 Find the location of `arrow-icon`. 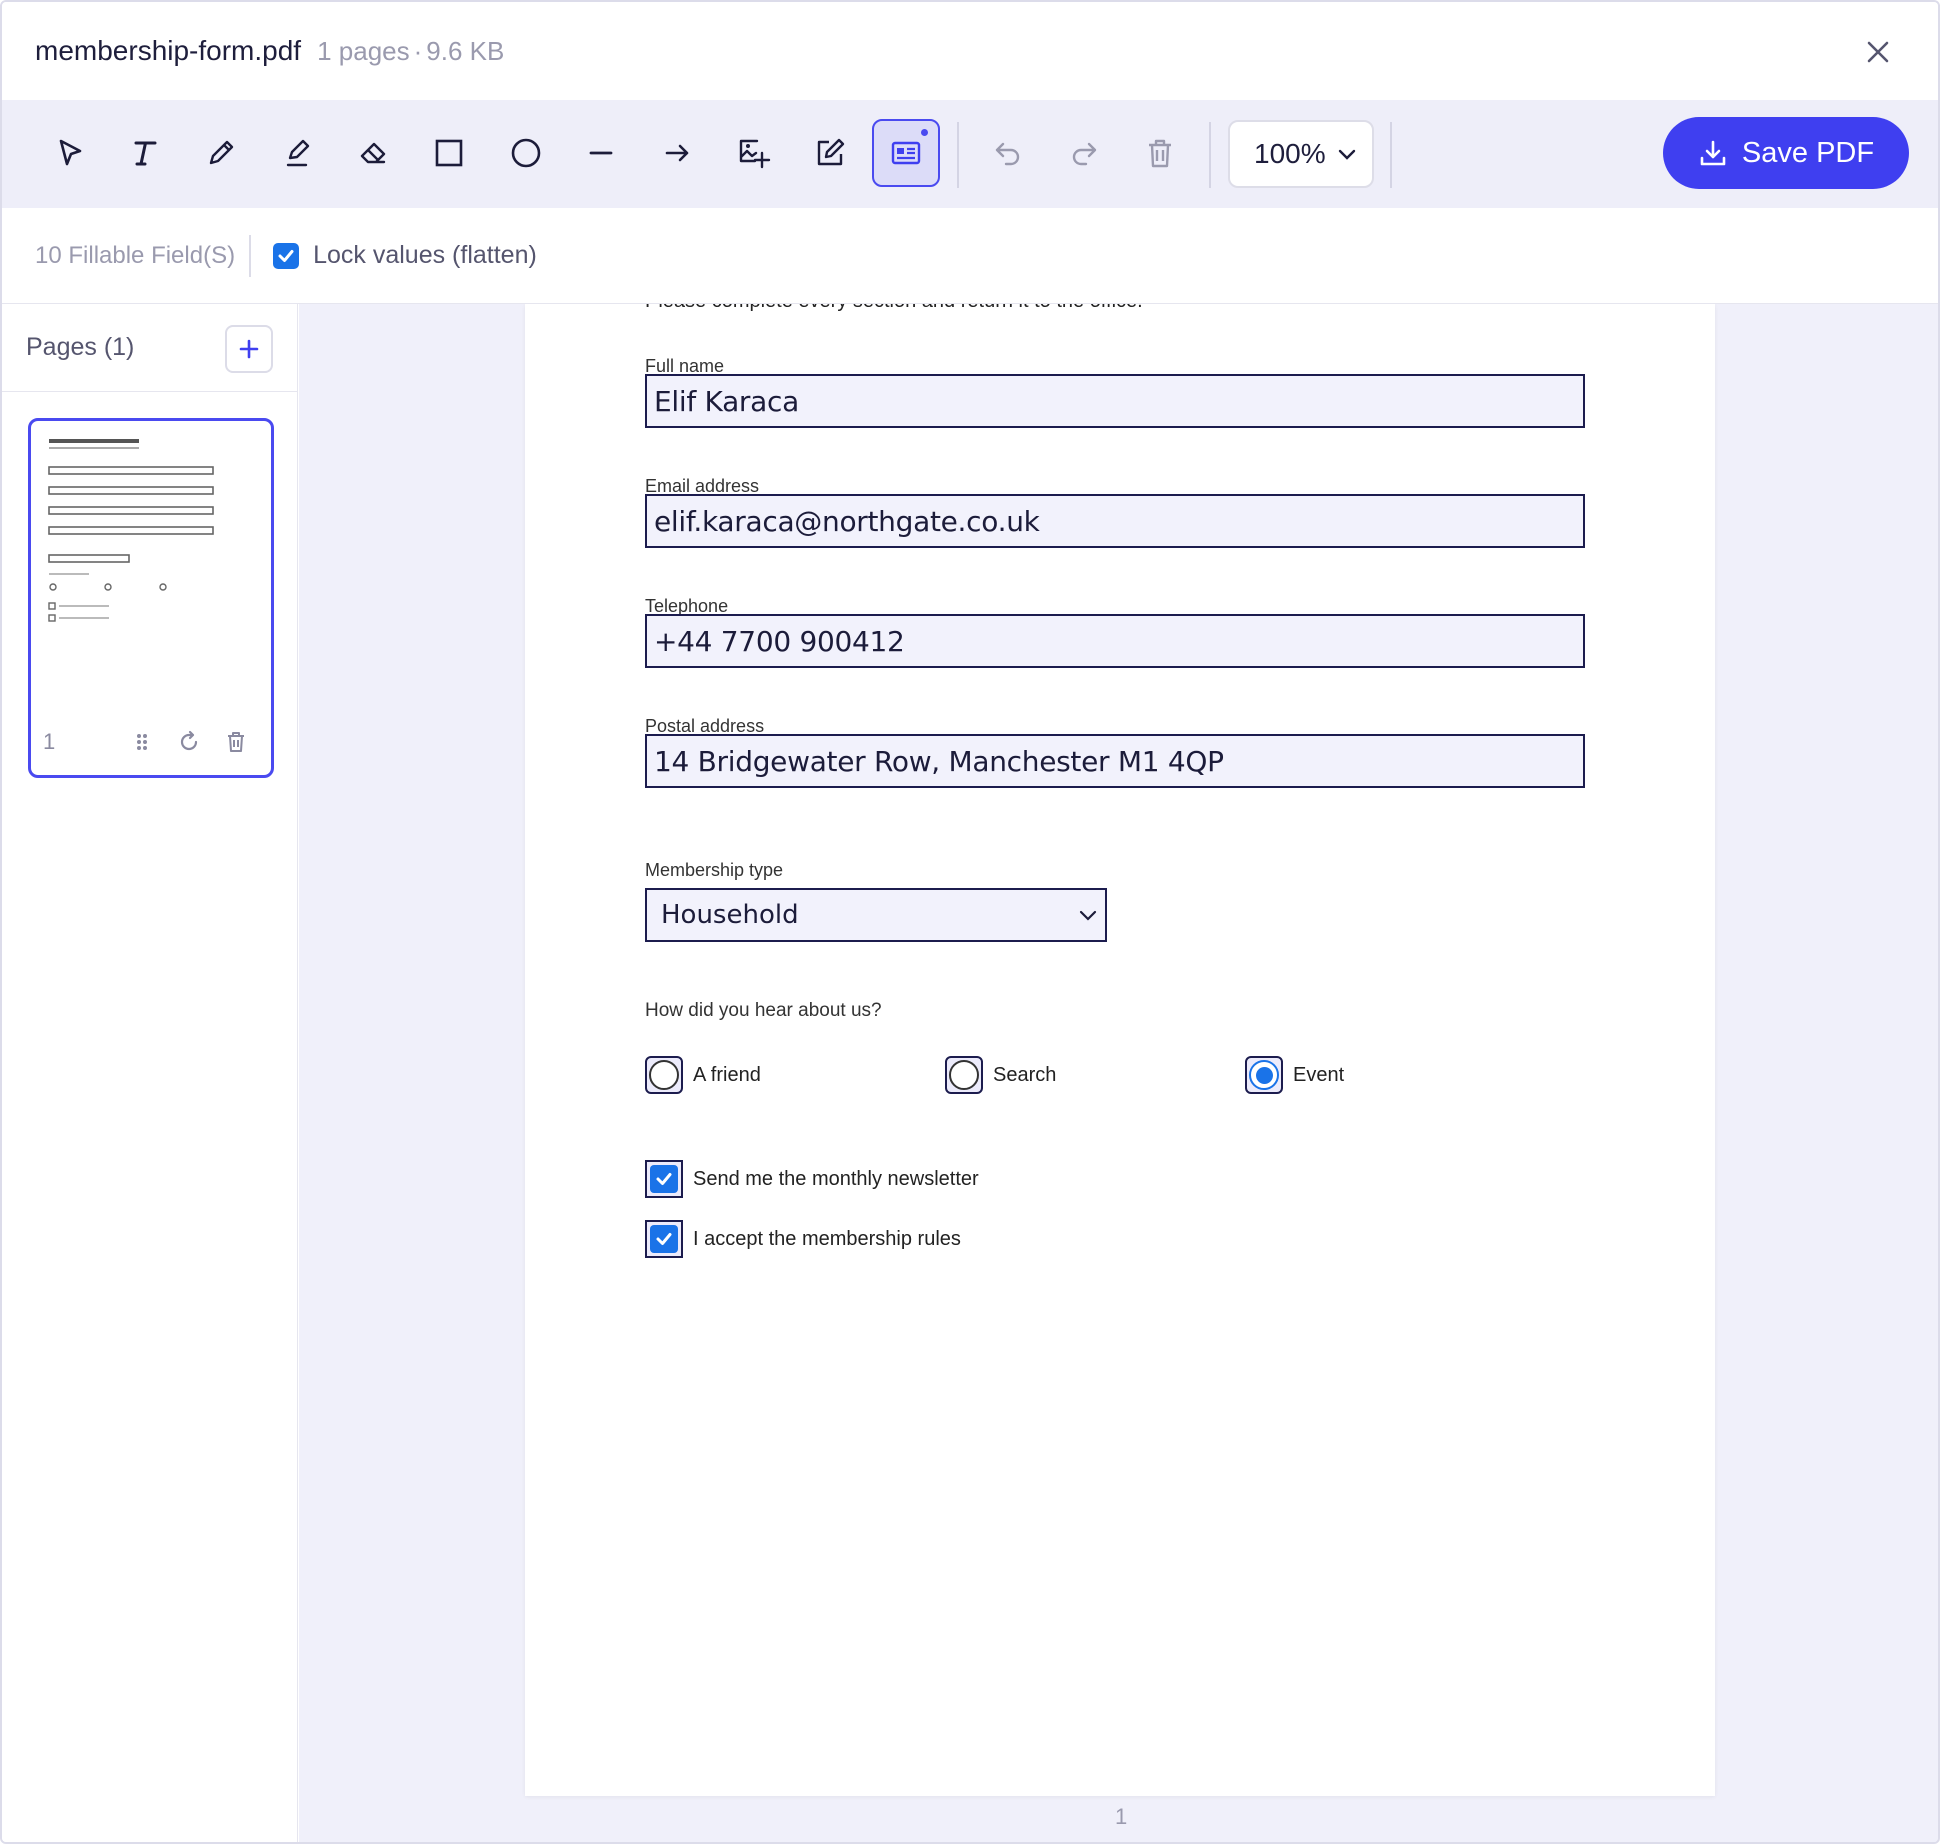

arrow-icon is located at coordinates (677, 153).